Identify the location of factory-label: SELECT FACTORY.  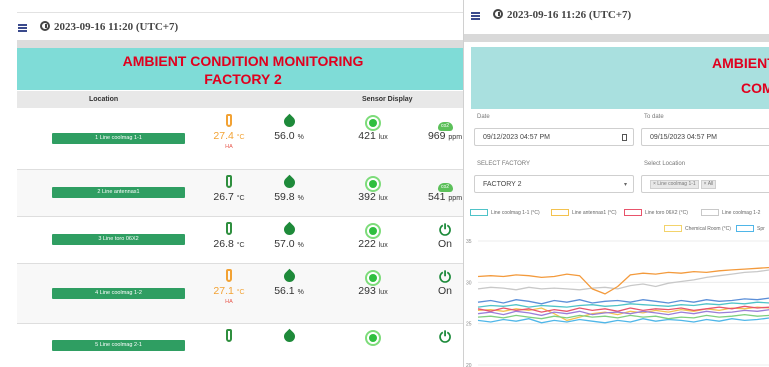
(504, 164).